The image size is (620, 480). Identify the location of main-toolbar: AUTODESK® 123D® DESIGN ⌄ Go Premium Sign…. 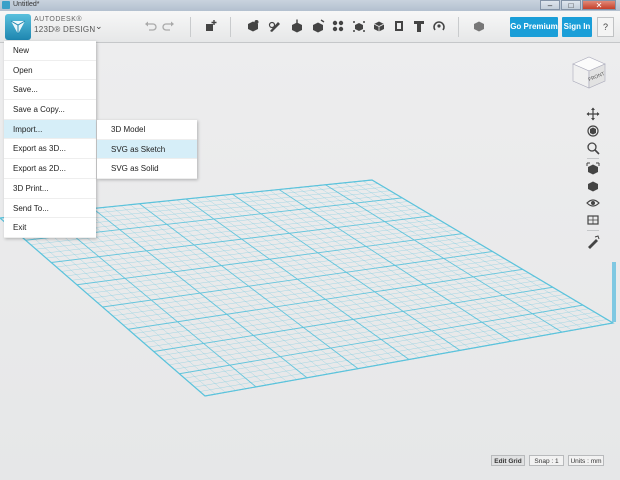
(310, 27).